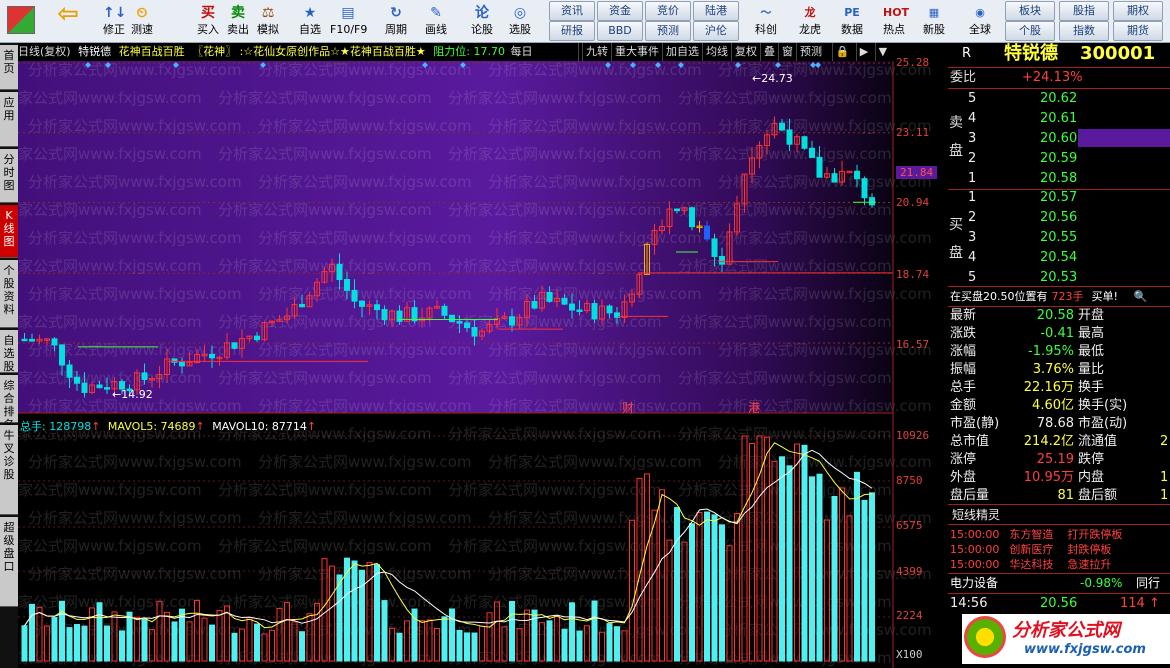 The width and height of the screenshot is (1170, 668). Describe the element at coordinates (214, 51) in the screenshot. I see `chart-tag: 〖花神〗` at that location.